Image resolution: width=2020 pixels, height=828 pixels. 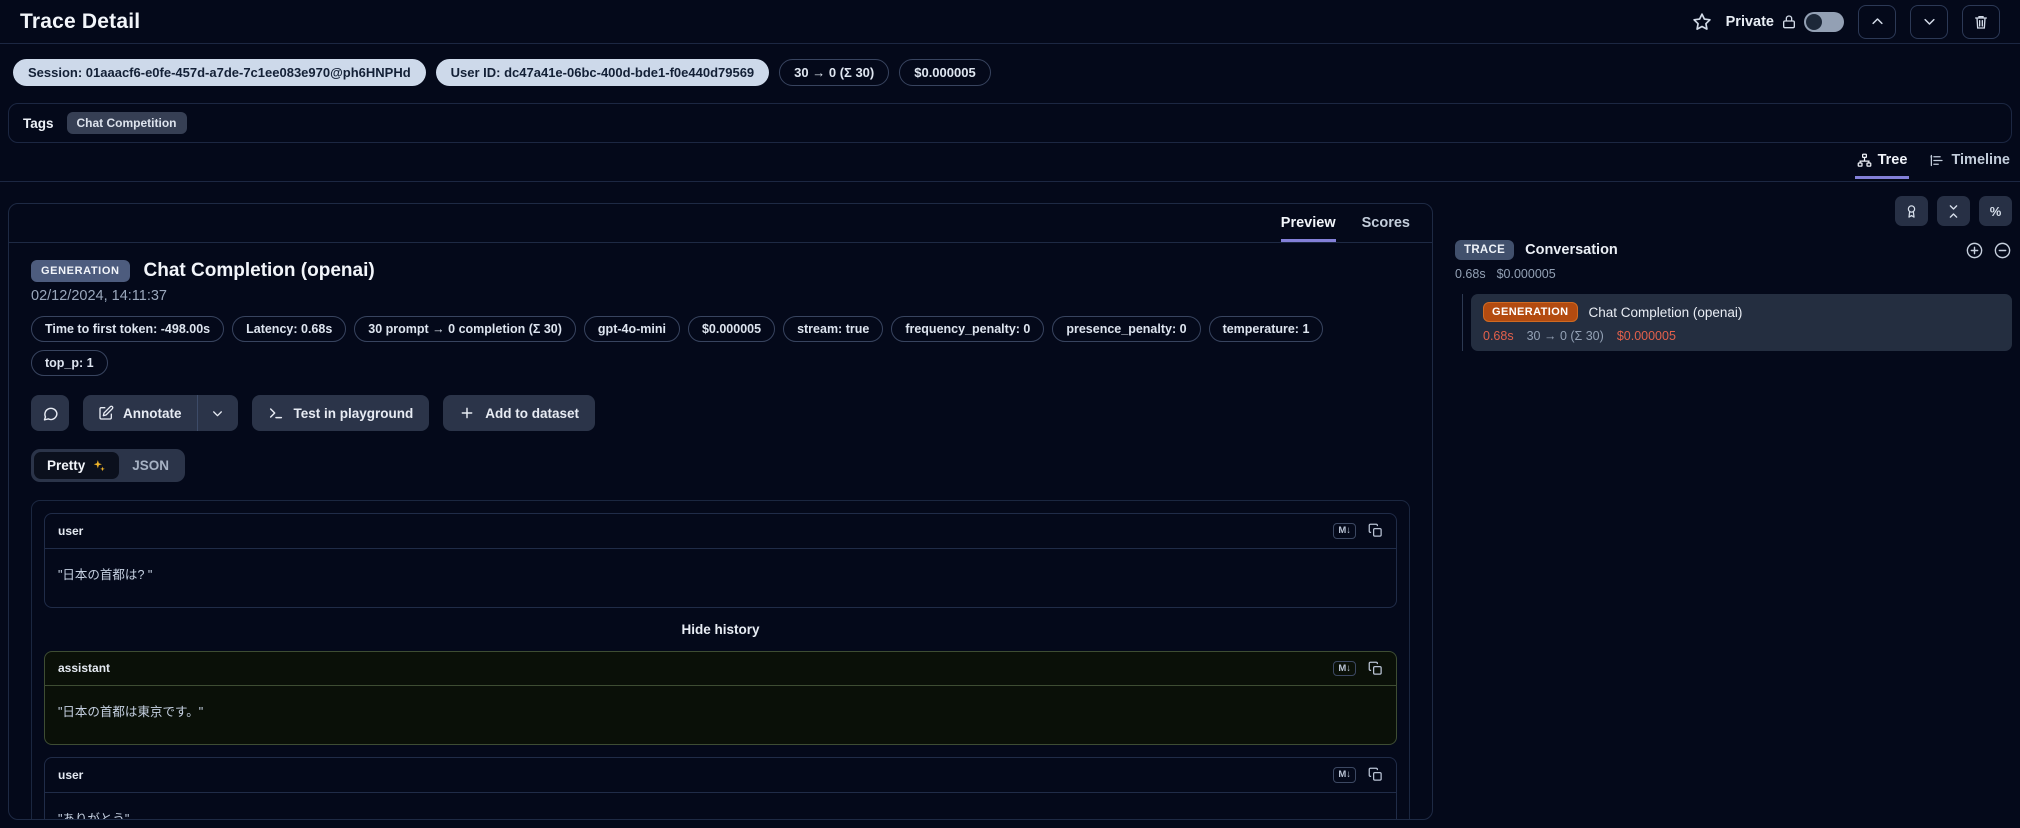 What do you see at coordinates (1498, 336) in the screenshot?
I see `tree-item-latency: 0.68s` at bounding box center [1498, 336].